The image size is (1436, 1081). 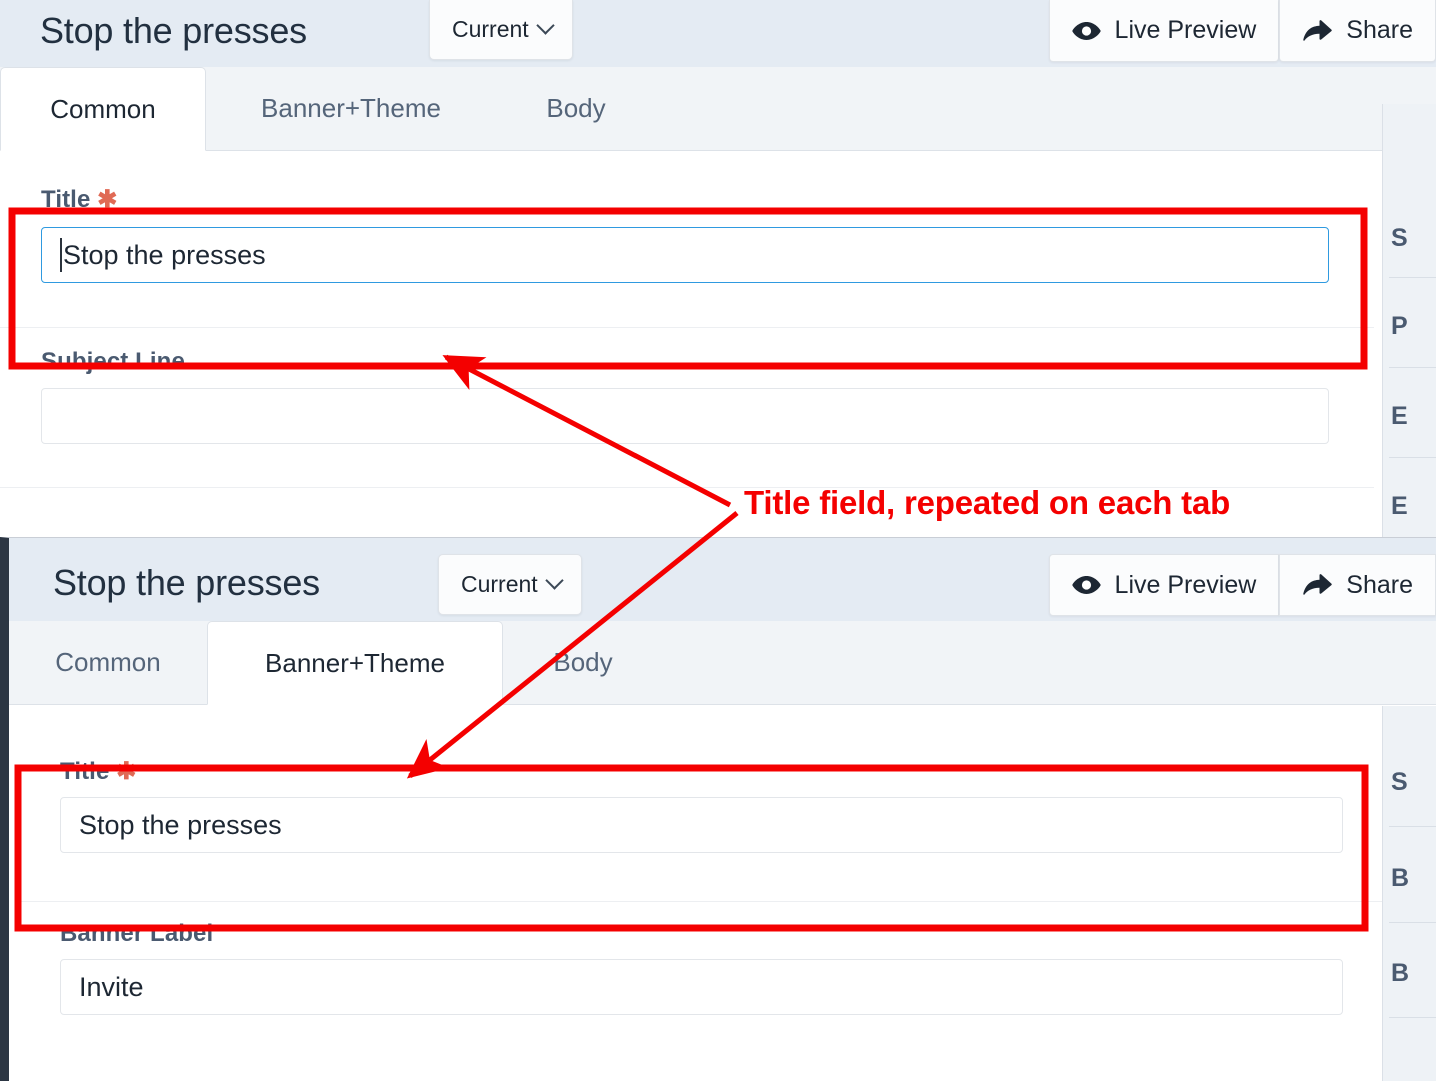 What do you see at coordinates (987, 502) in the screenshot?
I see `callout-text: Title field, repeated on each tab` at bounding box center [987, 502].